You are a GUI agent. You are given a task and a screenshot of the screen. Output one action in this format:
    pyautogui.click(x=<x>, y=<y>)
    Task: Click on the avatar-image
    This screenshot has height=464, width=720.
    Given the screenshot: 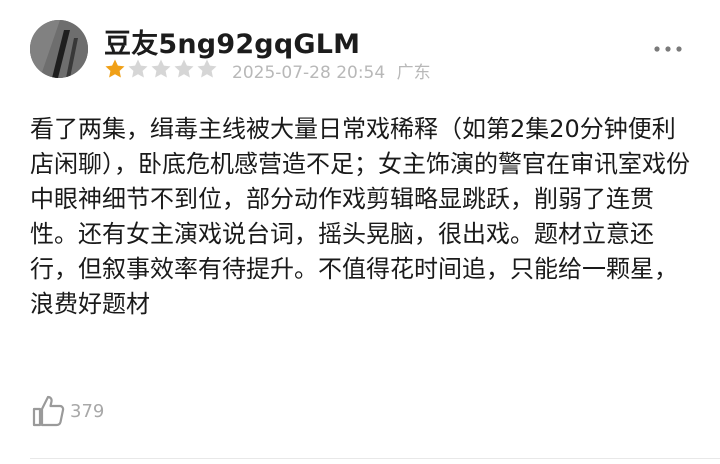 What is the action you would take?
    pyautogui.click(x=59, y=49)
    